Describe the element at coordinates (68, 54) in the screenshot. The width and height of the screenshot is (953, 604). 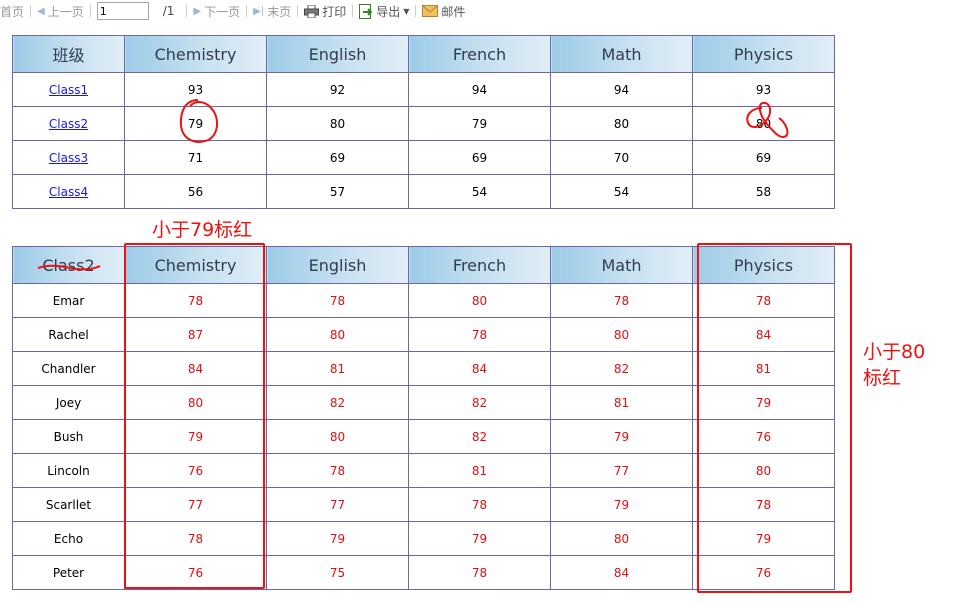
I see `header-class: 班级` at that location.